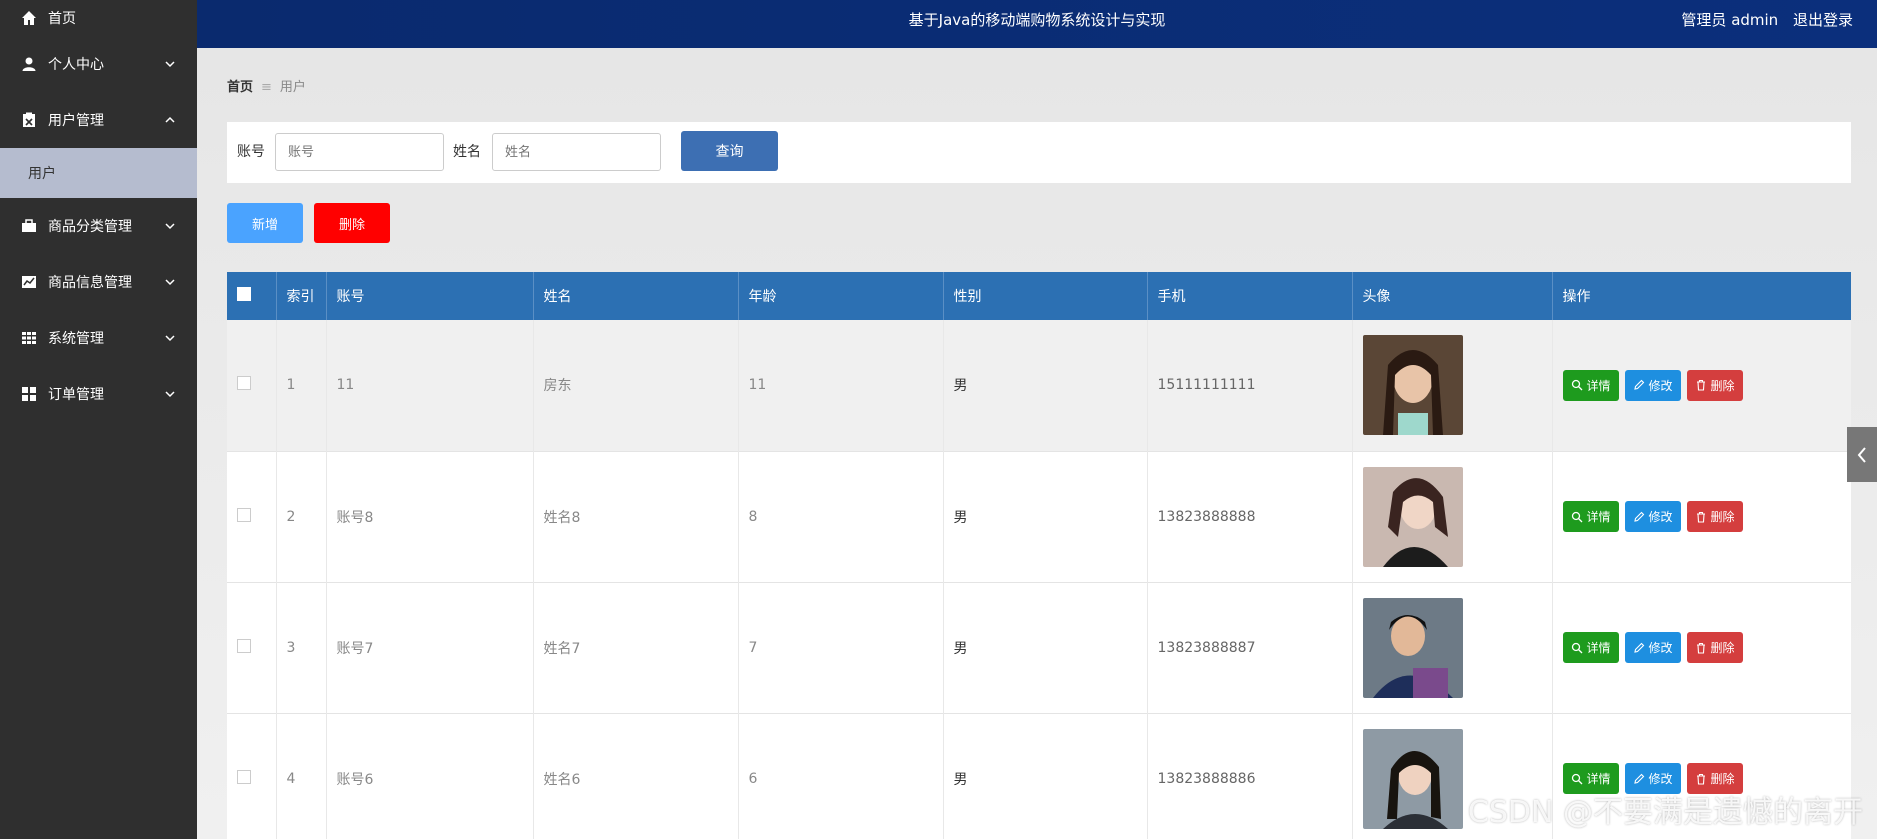 The width and height of the screenshot is (1877, 839). I want to click on watermark: CSDN @不要满是遗憾的离开, so click(1665, 812).